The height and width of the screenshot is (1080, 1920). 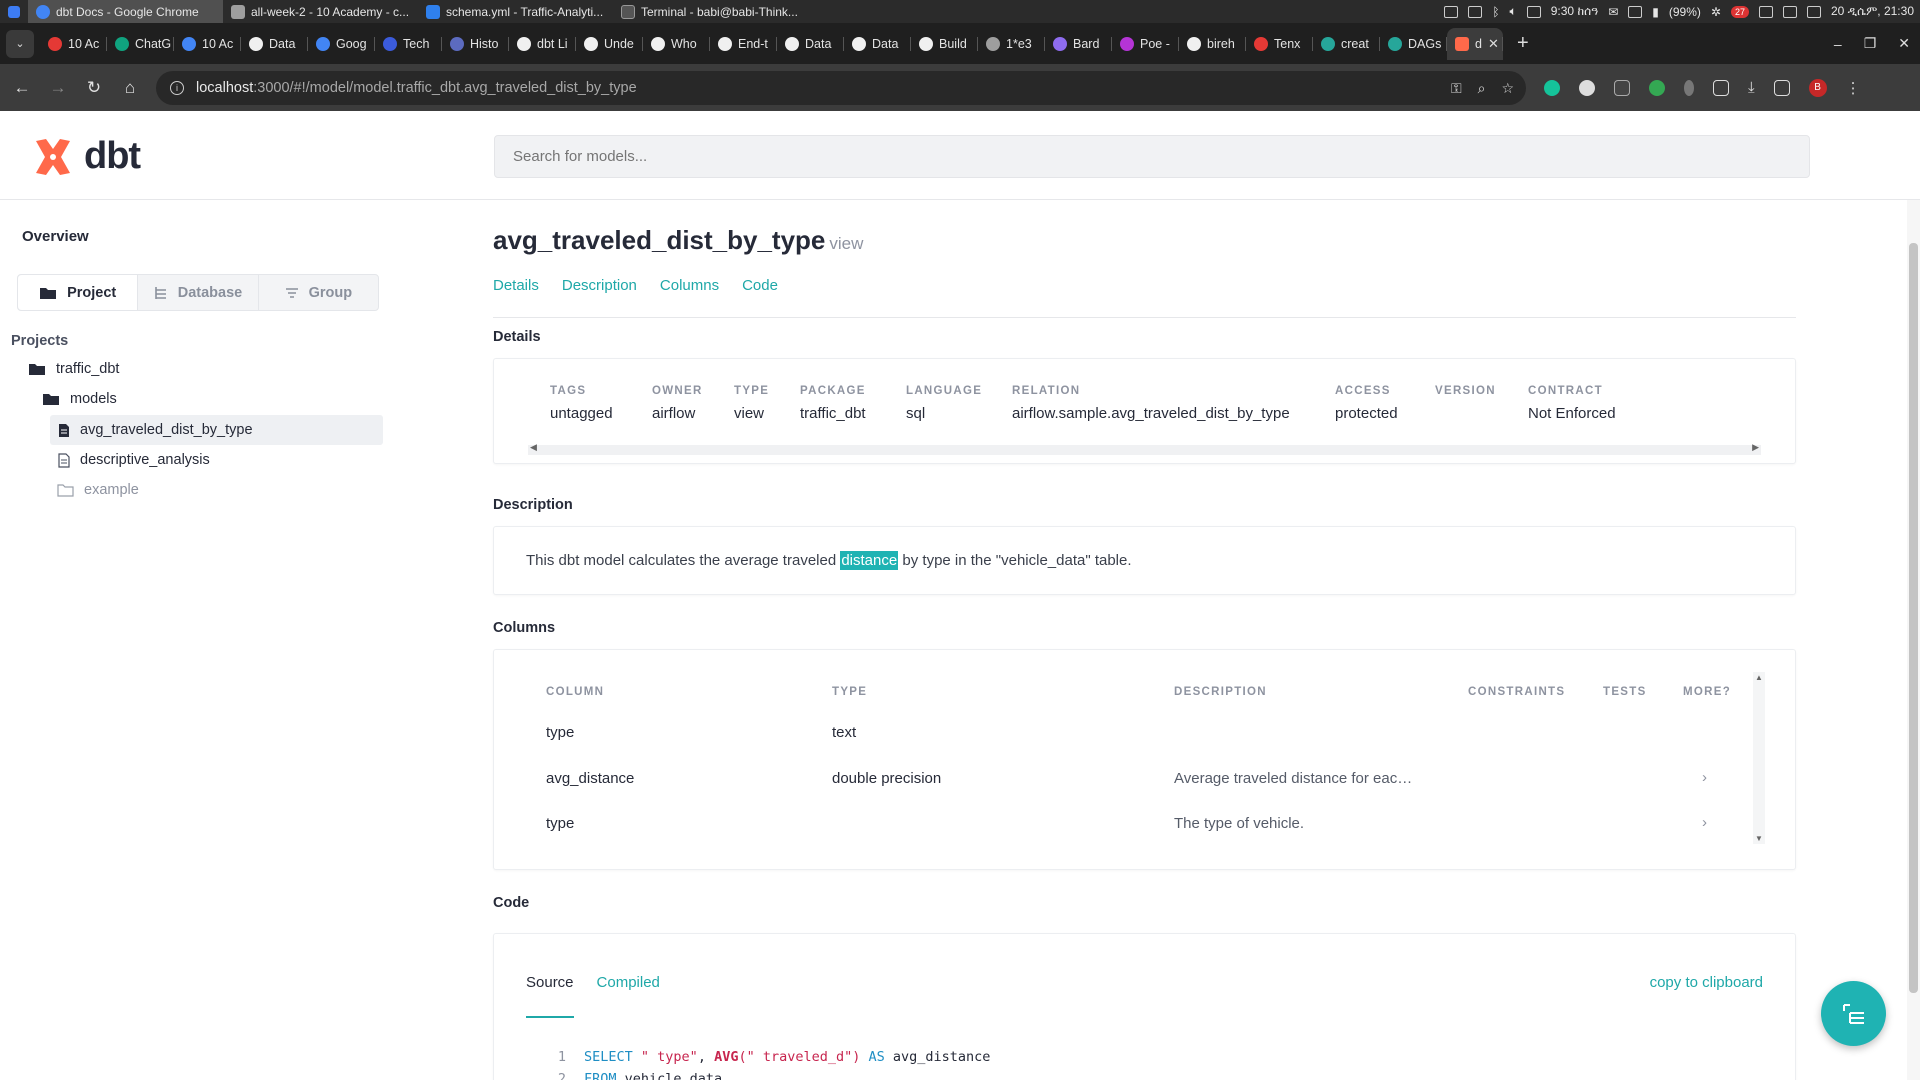 What do you see at coordinates (216, 430) in the screenshot?
I see `tree-model-avg-traveled-dist-by-type: avg_traveled_dist_by_type` at bounding box center [216, 430].